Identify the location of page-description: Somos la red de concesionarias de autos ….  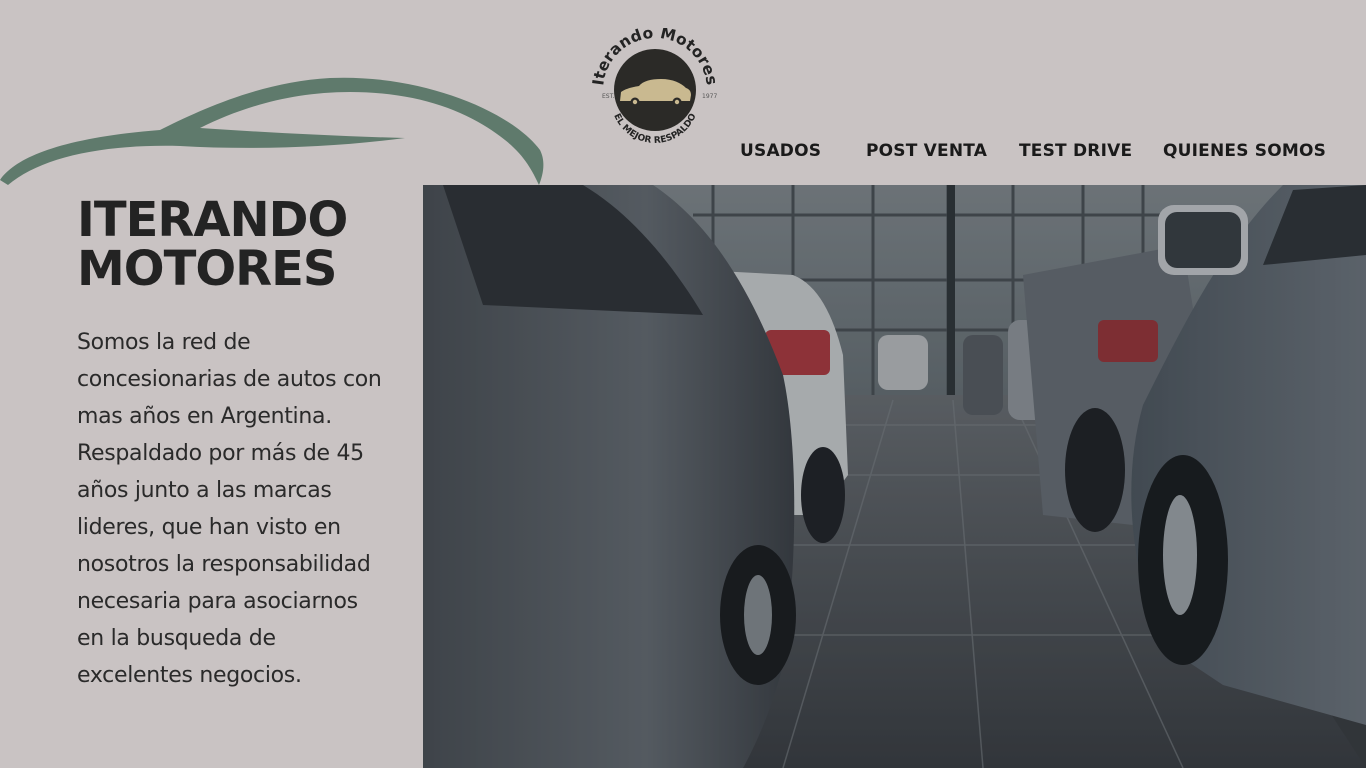
(229, 509).